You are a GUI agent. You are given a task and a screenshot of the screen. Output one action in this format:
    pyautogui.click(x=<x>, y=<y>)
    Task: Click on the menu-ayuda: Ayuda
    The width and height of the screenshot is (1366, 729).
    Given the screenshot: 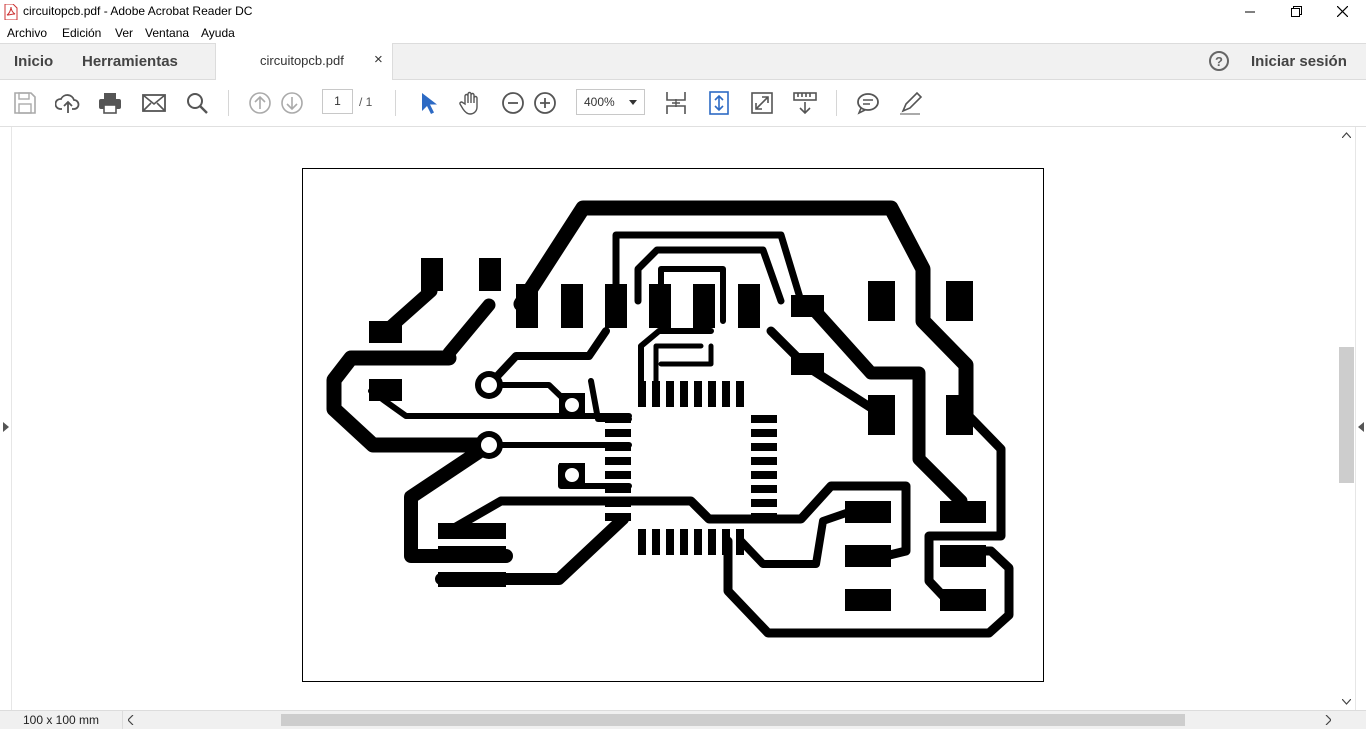 What is the action you would take?
    pyautogui.click(x=218, y=33)
    